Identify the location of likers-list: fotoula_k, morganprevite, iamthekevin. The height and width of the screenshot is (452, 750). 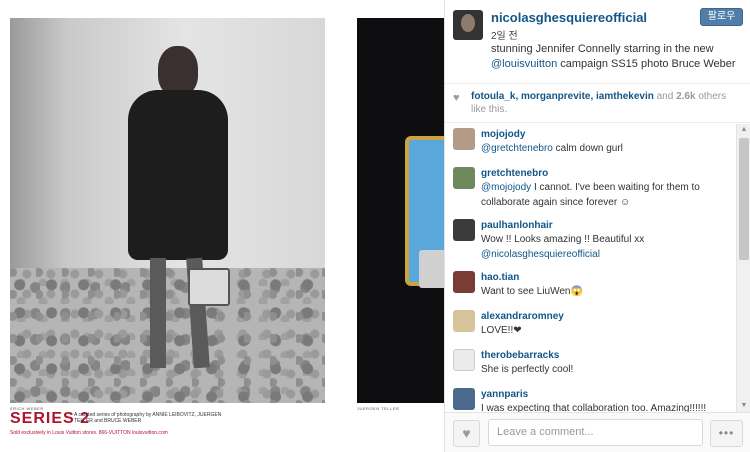
(562, 96).